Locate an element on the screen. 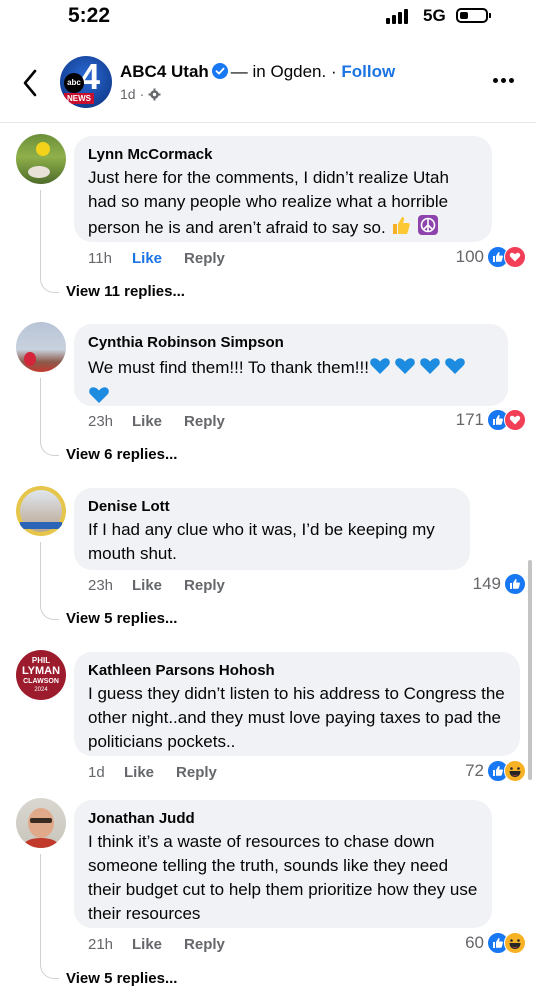 This screenshot has width=536, height=1000. peace-symbol-emoji-icon is located at coordinates (428, 228).